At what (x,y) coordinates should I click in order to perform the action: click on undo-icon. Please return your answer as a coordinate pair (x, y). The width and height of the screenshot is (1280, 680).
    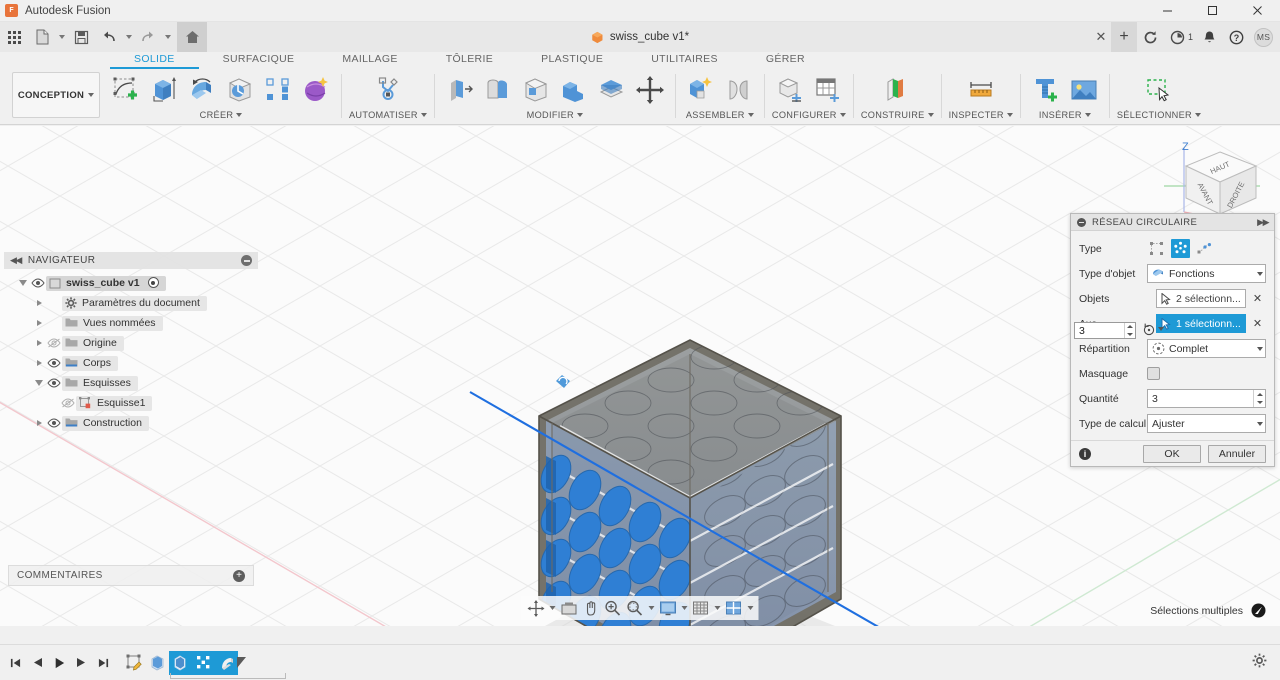
    Looking at the image, I should click on (109, 37).